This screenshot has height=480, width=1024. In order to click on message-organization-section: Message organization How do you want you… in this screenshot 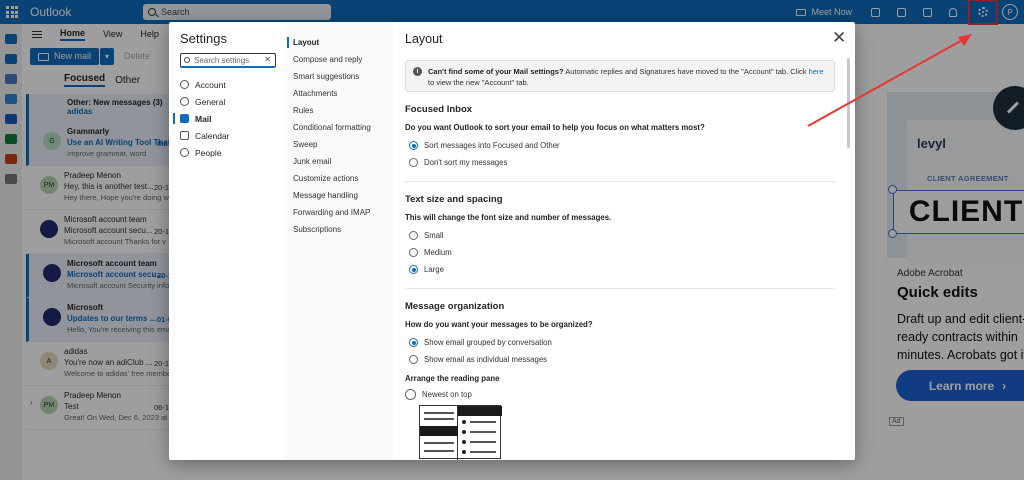, I will do `click(620, 380)`.